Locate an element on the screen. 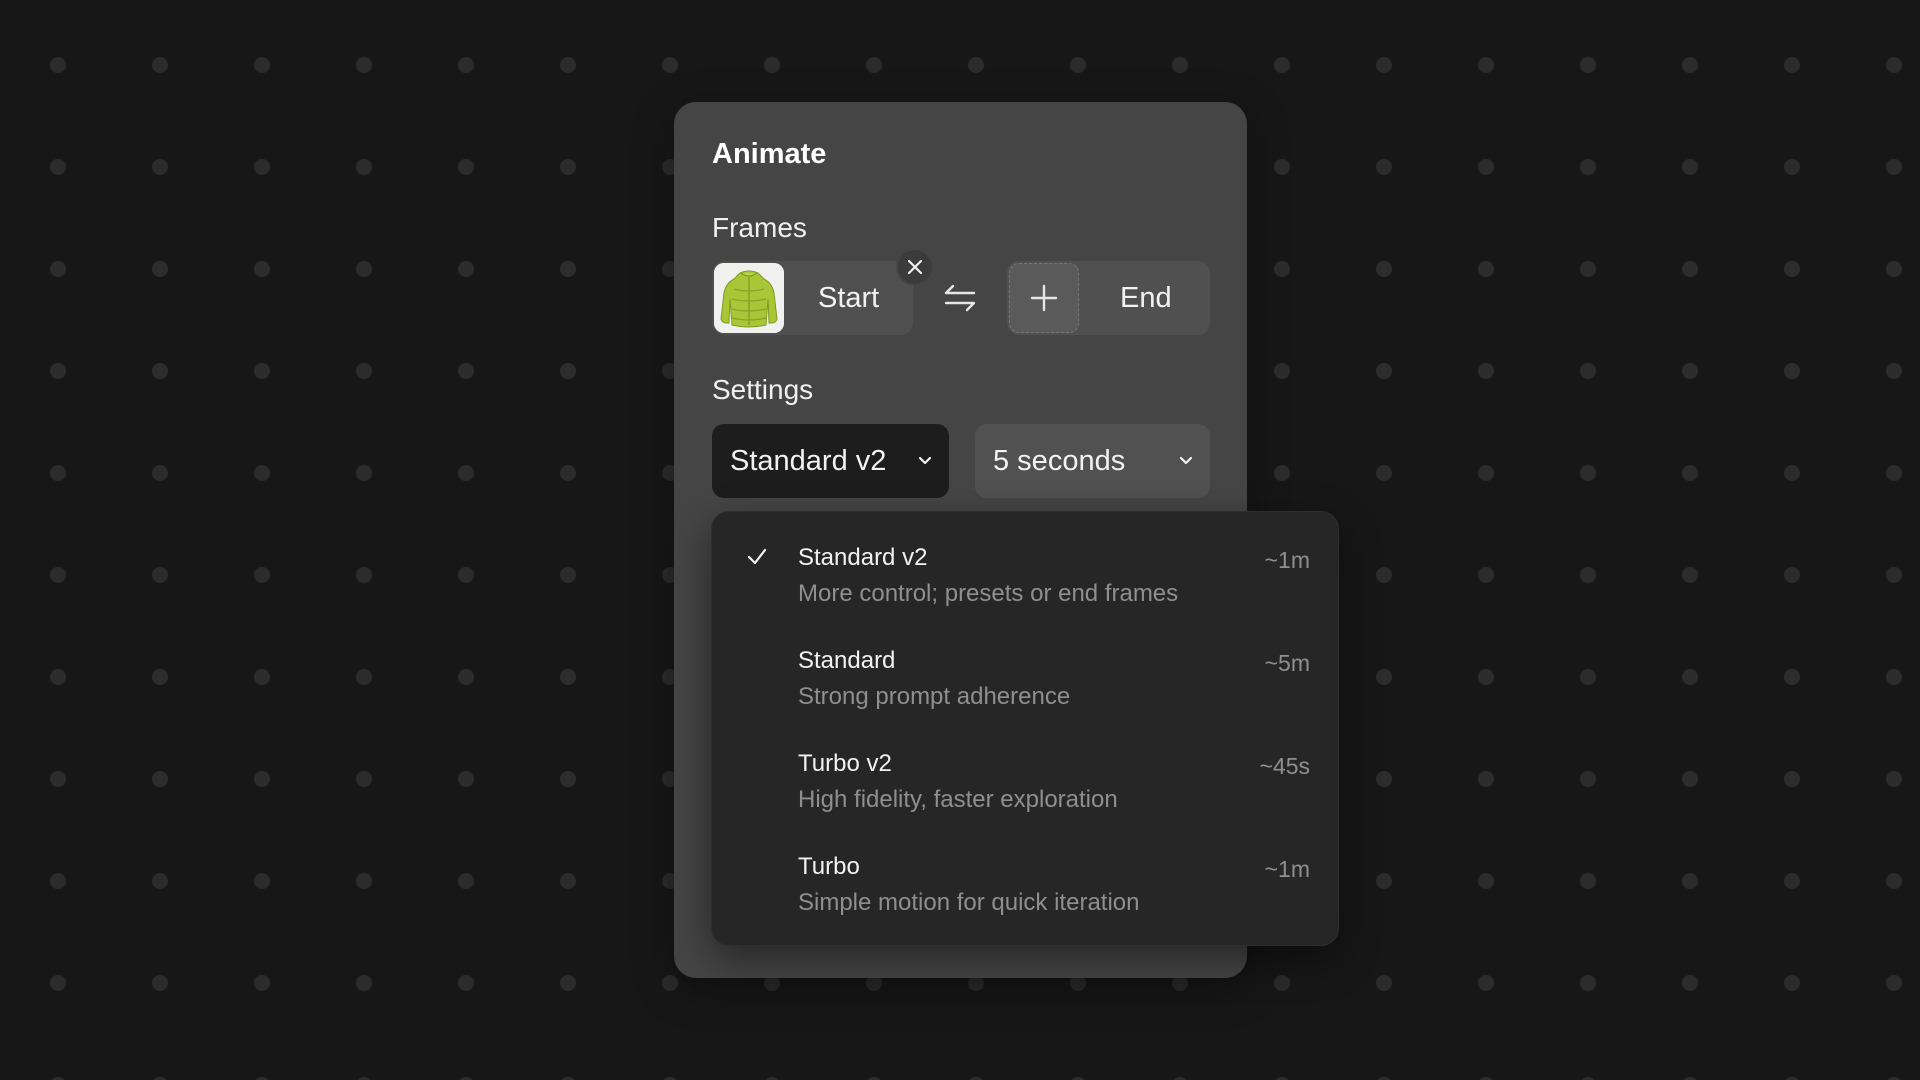 The width and height of the screenshot is (1920, 1080). start-frame-label: Start is located at coordinates (849, 298).